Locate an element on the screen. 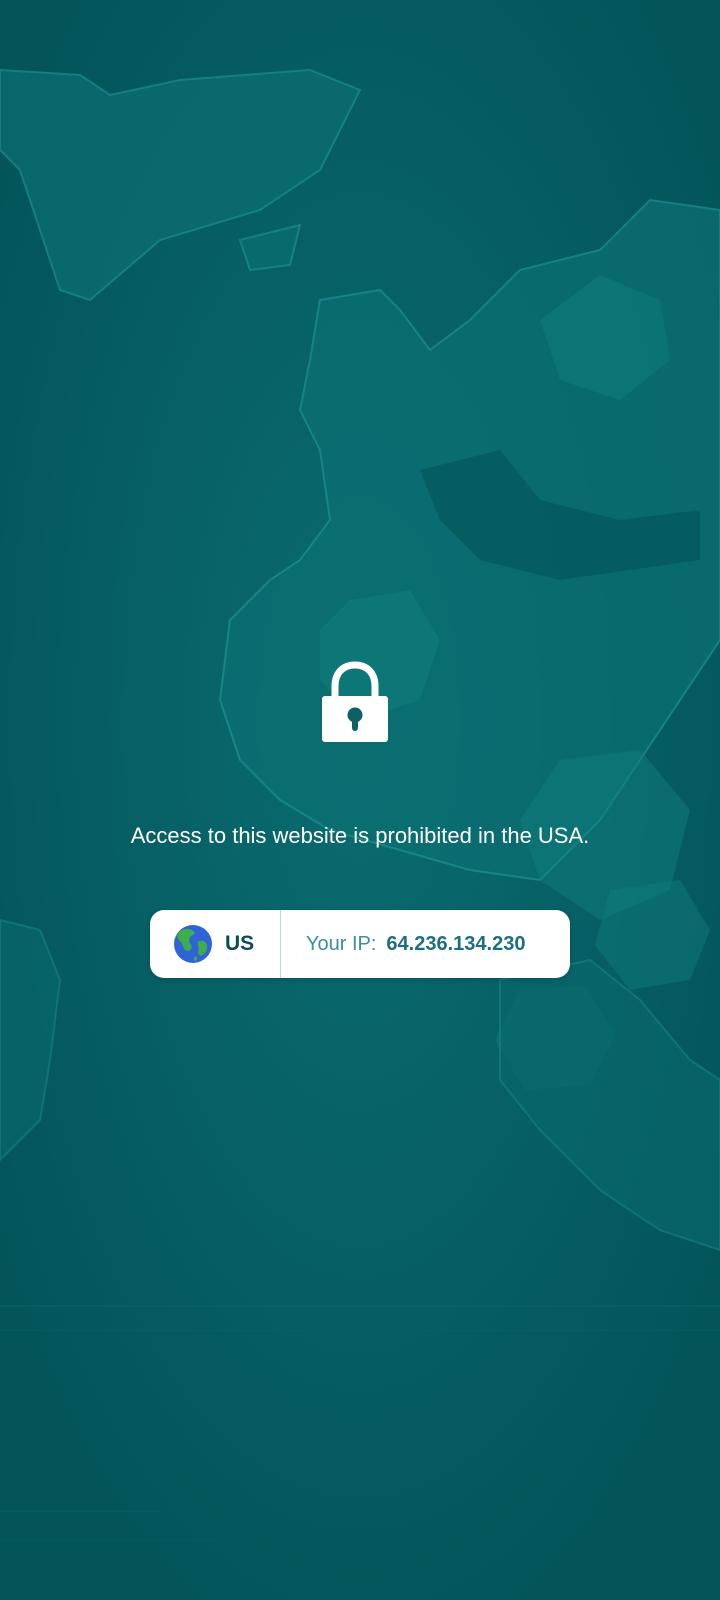 The width and height of the screenshot is (720, 1600). ip-section: Your IP: 64.236.134.230 is located at coordinates (425, 944).